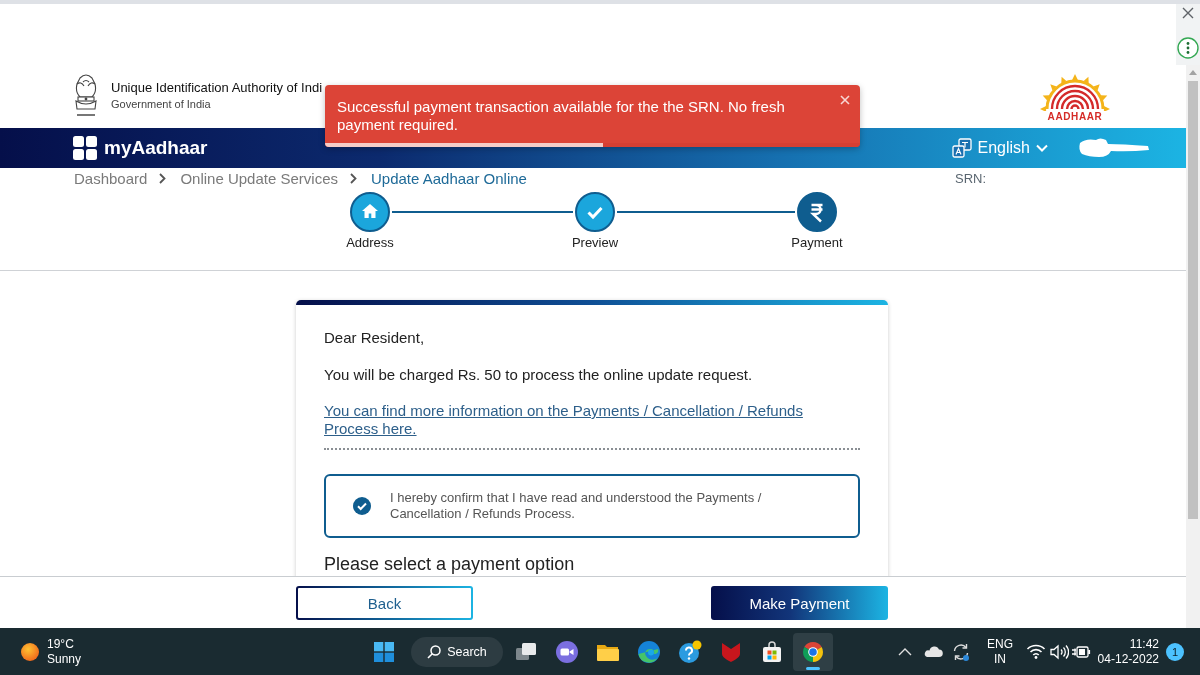 This screenshot has width=1200, height=675. What do you see at coordinates (370, 243) in the screenshot?
I see `step-label: Address` at bounding box center [370, 243].